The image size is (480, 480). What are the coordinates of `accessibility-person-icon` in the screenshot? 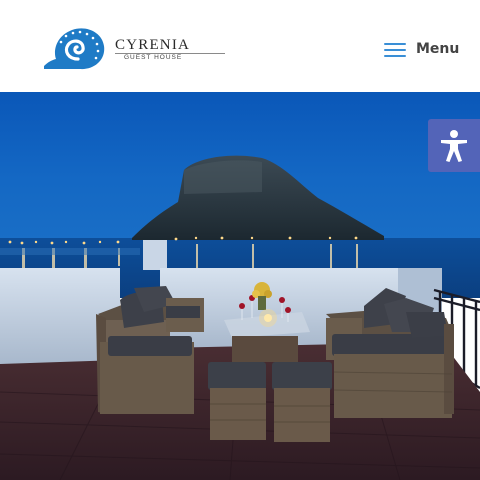 It's located at (454, 145).